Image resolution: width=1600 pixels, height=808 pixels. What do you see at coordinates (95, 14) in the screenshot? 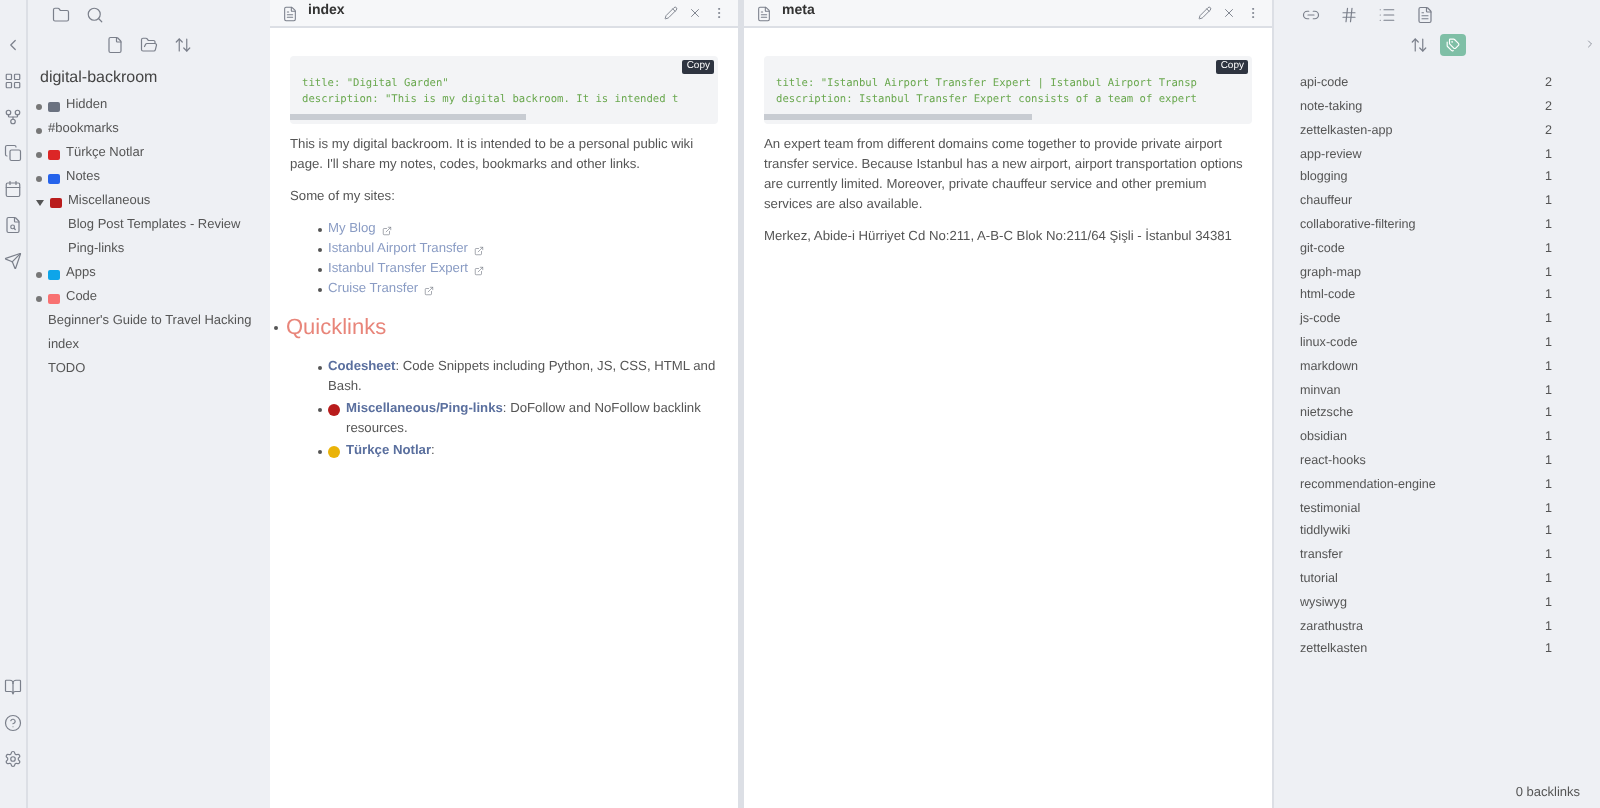
I see `search-icon` at bounding box center [95, 14].